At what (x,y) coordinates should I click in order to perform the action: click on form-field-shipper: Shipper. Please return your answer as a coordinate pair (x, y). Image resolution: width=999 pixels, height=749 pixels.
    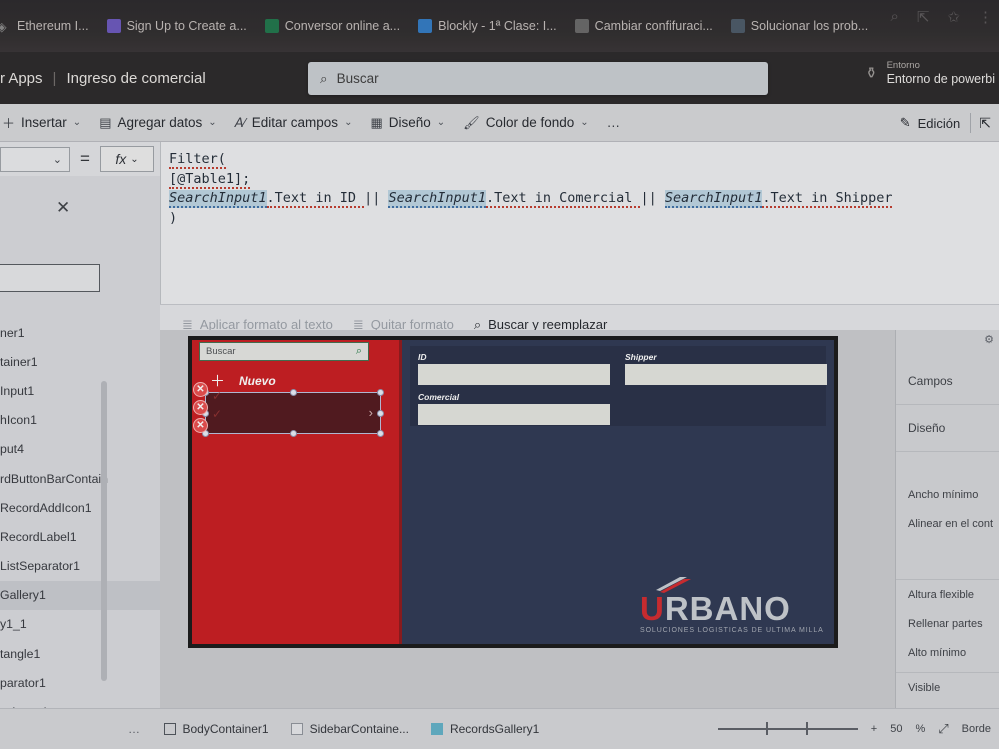
    Looking at the image, I should click on (726, 368).